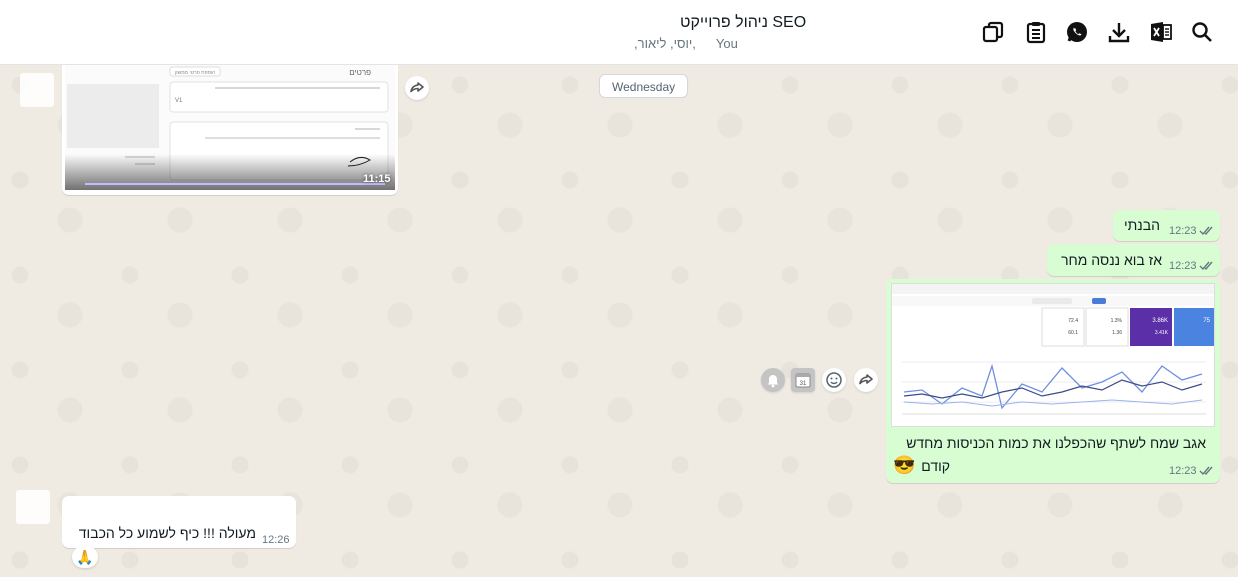 The image size is (1238, 577). I want to click on form-screenshot-image: הוספת פרטי ממשק פרטים V1, so click(230, 127).